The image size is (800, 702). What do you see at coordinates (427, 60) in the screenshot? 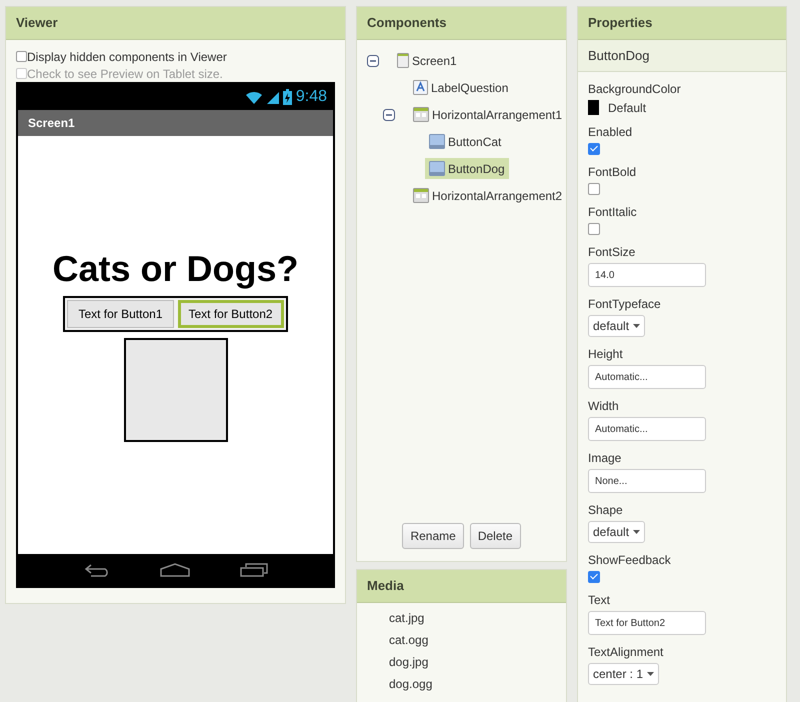
I see `component-item: Screen1` at bounding box center [427, 60].